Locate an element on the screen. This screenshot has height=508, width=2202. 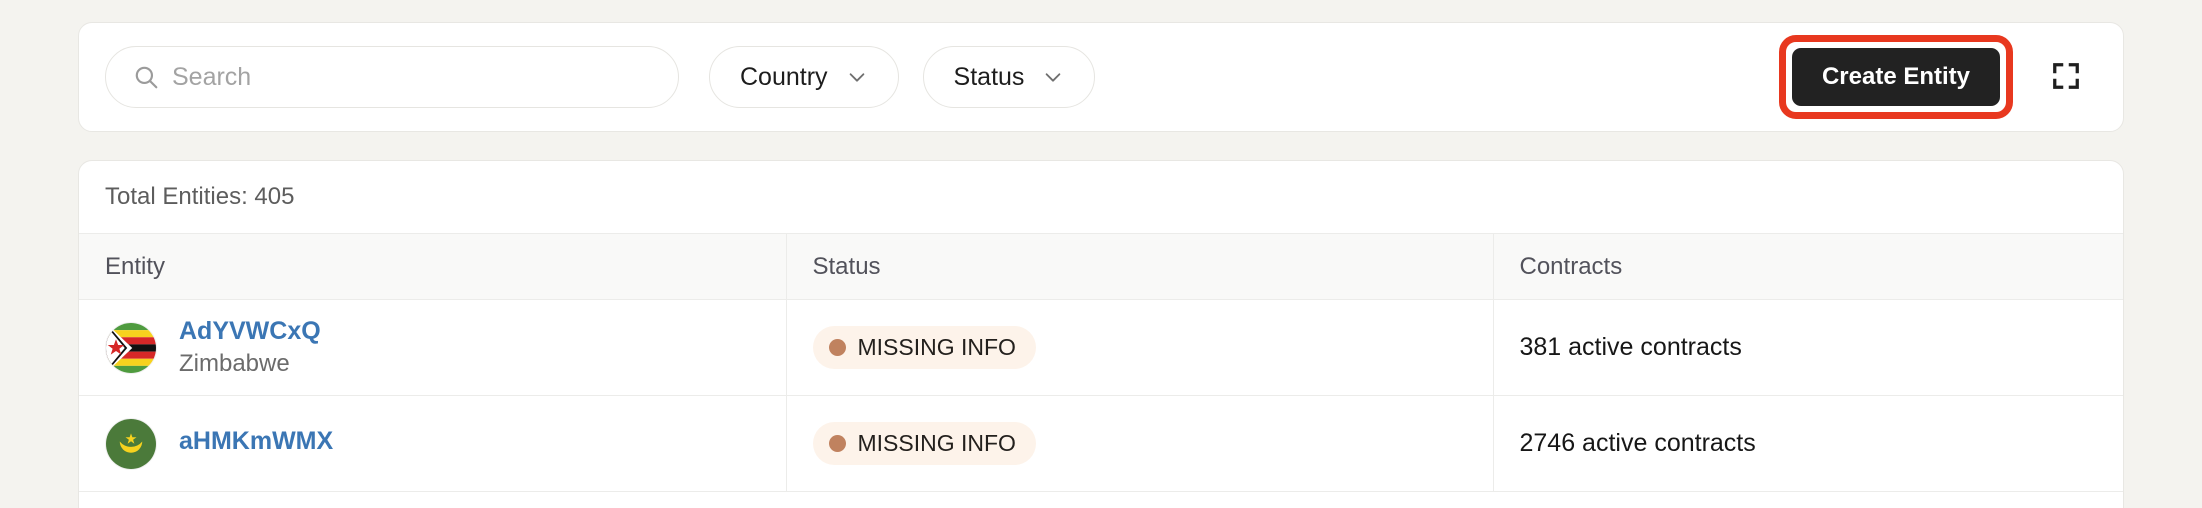
table-header-row: Entity Status Contracts is located at coordinates (1101, 266).